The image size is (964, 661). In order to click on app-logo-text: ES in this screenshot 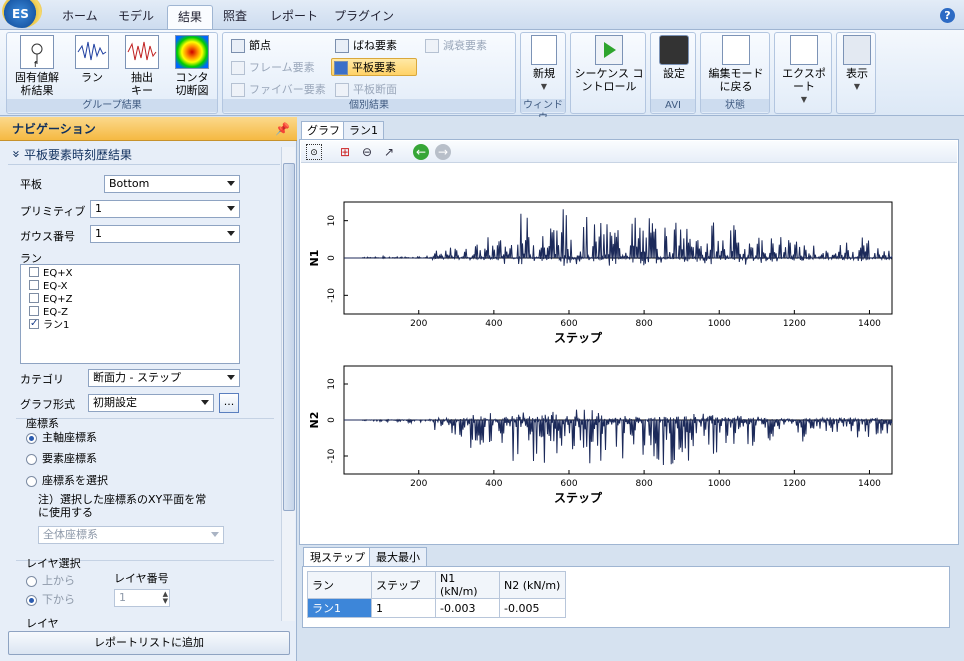, I will do `click(20, 14)`.